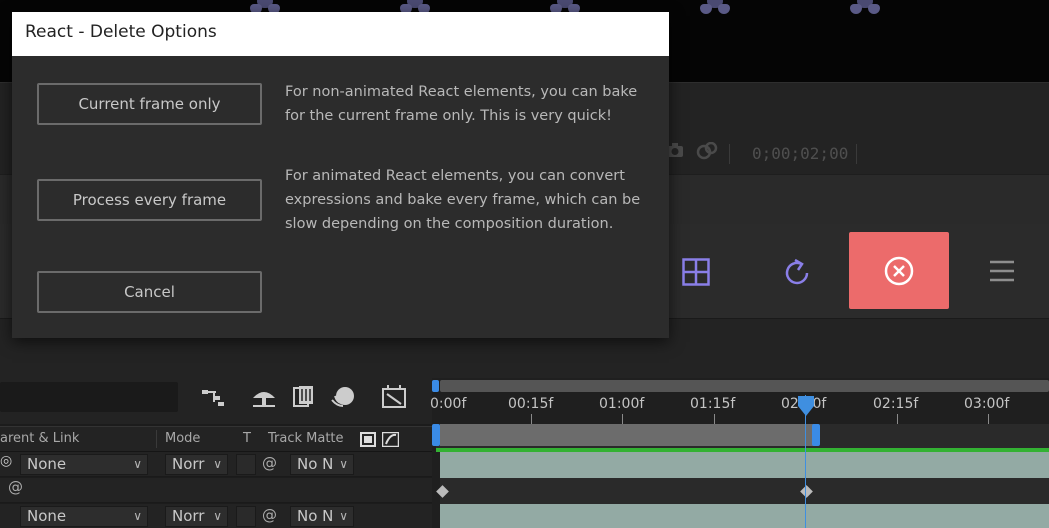 Image resolution: width=1049 pixels, height=528 pixels. Describe the element at coordinates (149, 104) in the screenshot. I see `current-frame-only-button: Current frame only` at that location.